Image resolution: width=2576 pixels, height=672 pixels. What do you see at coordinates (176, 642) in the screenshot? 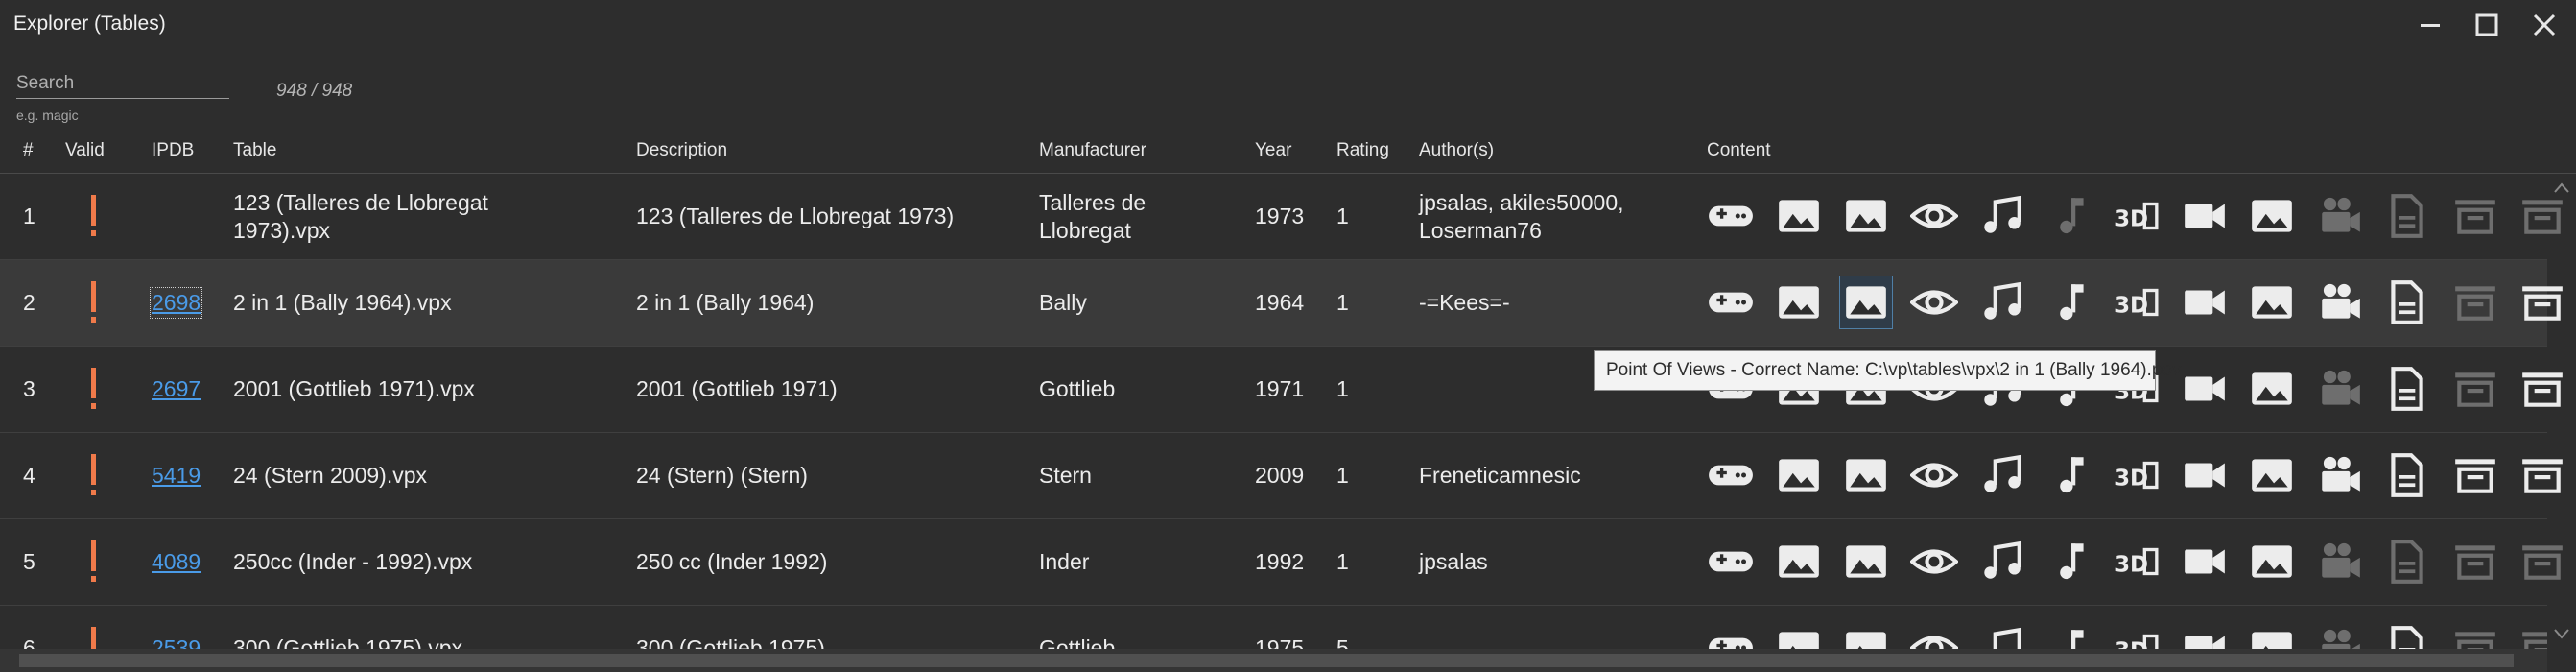
I see `ipdb-link: 2539` at bounding box center [176, 642].